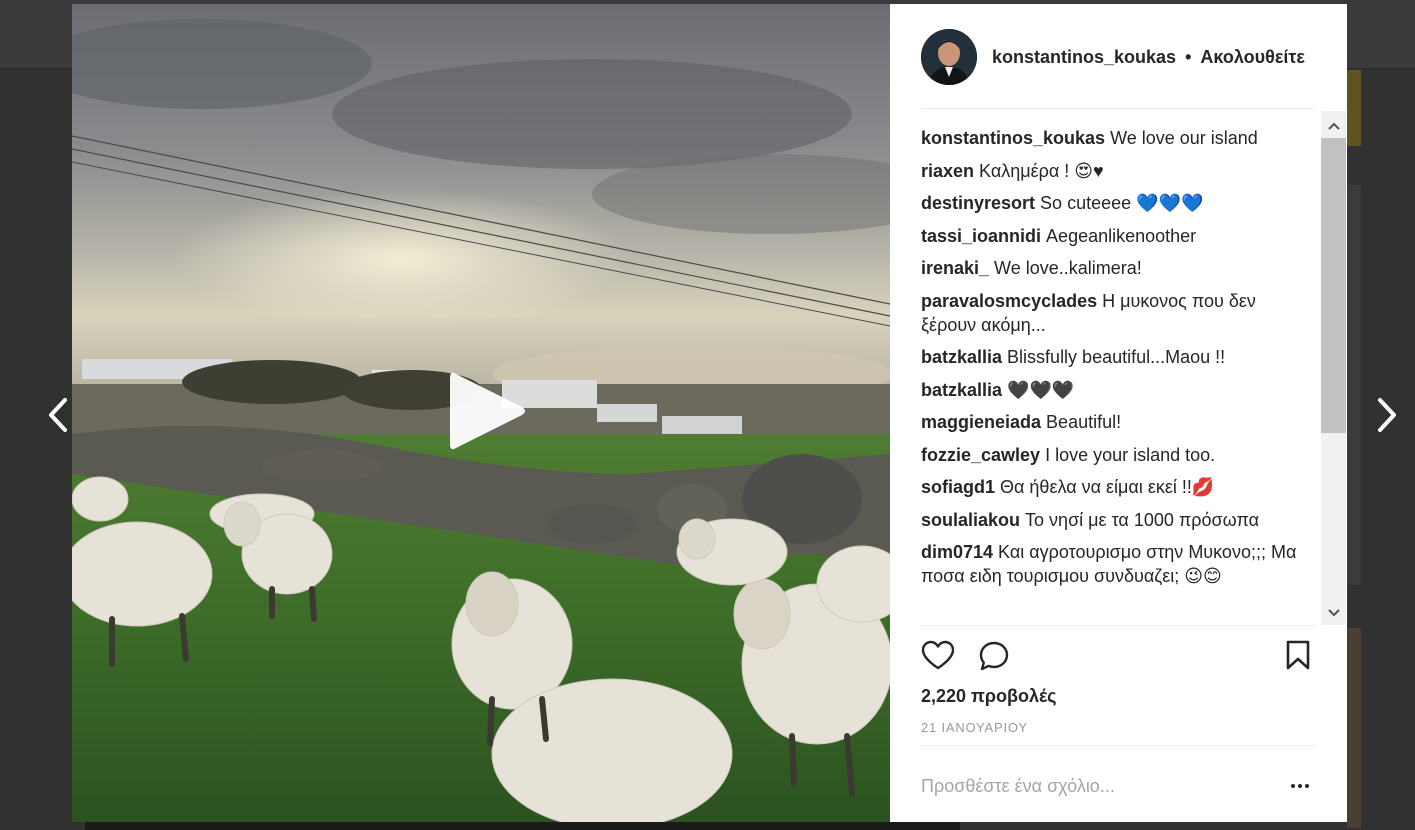 This screenshot has height=830, width=1415. I want to click on like-button, so click(938, 657).